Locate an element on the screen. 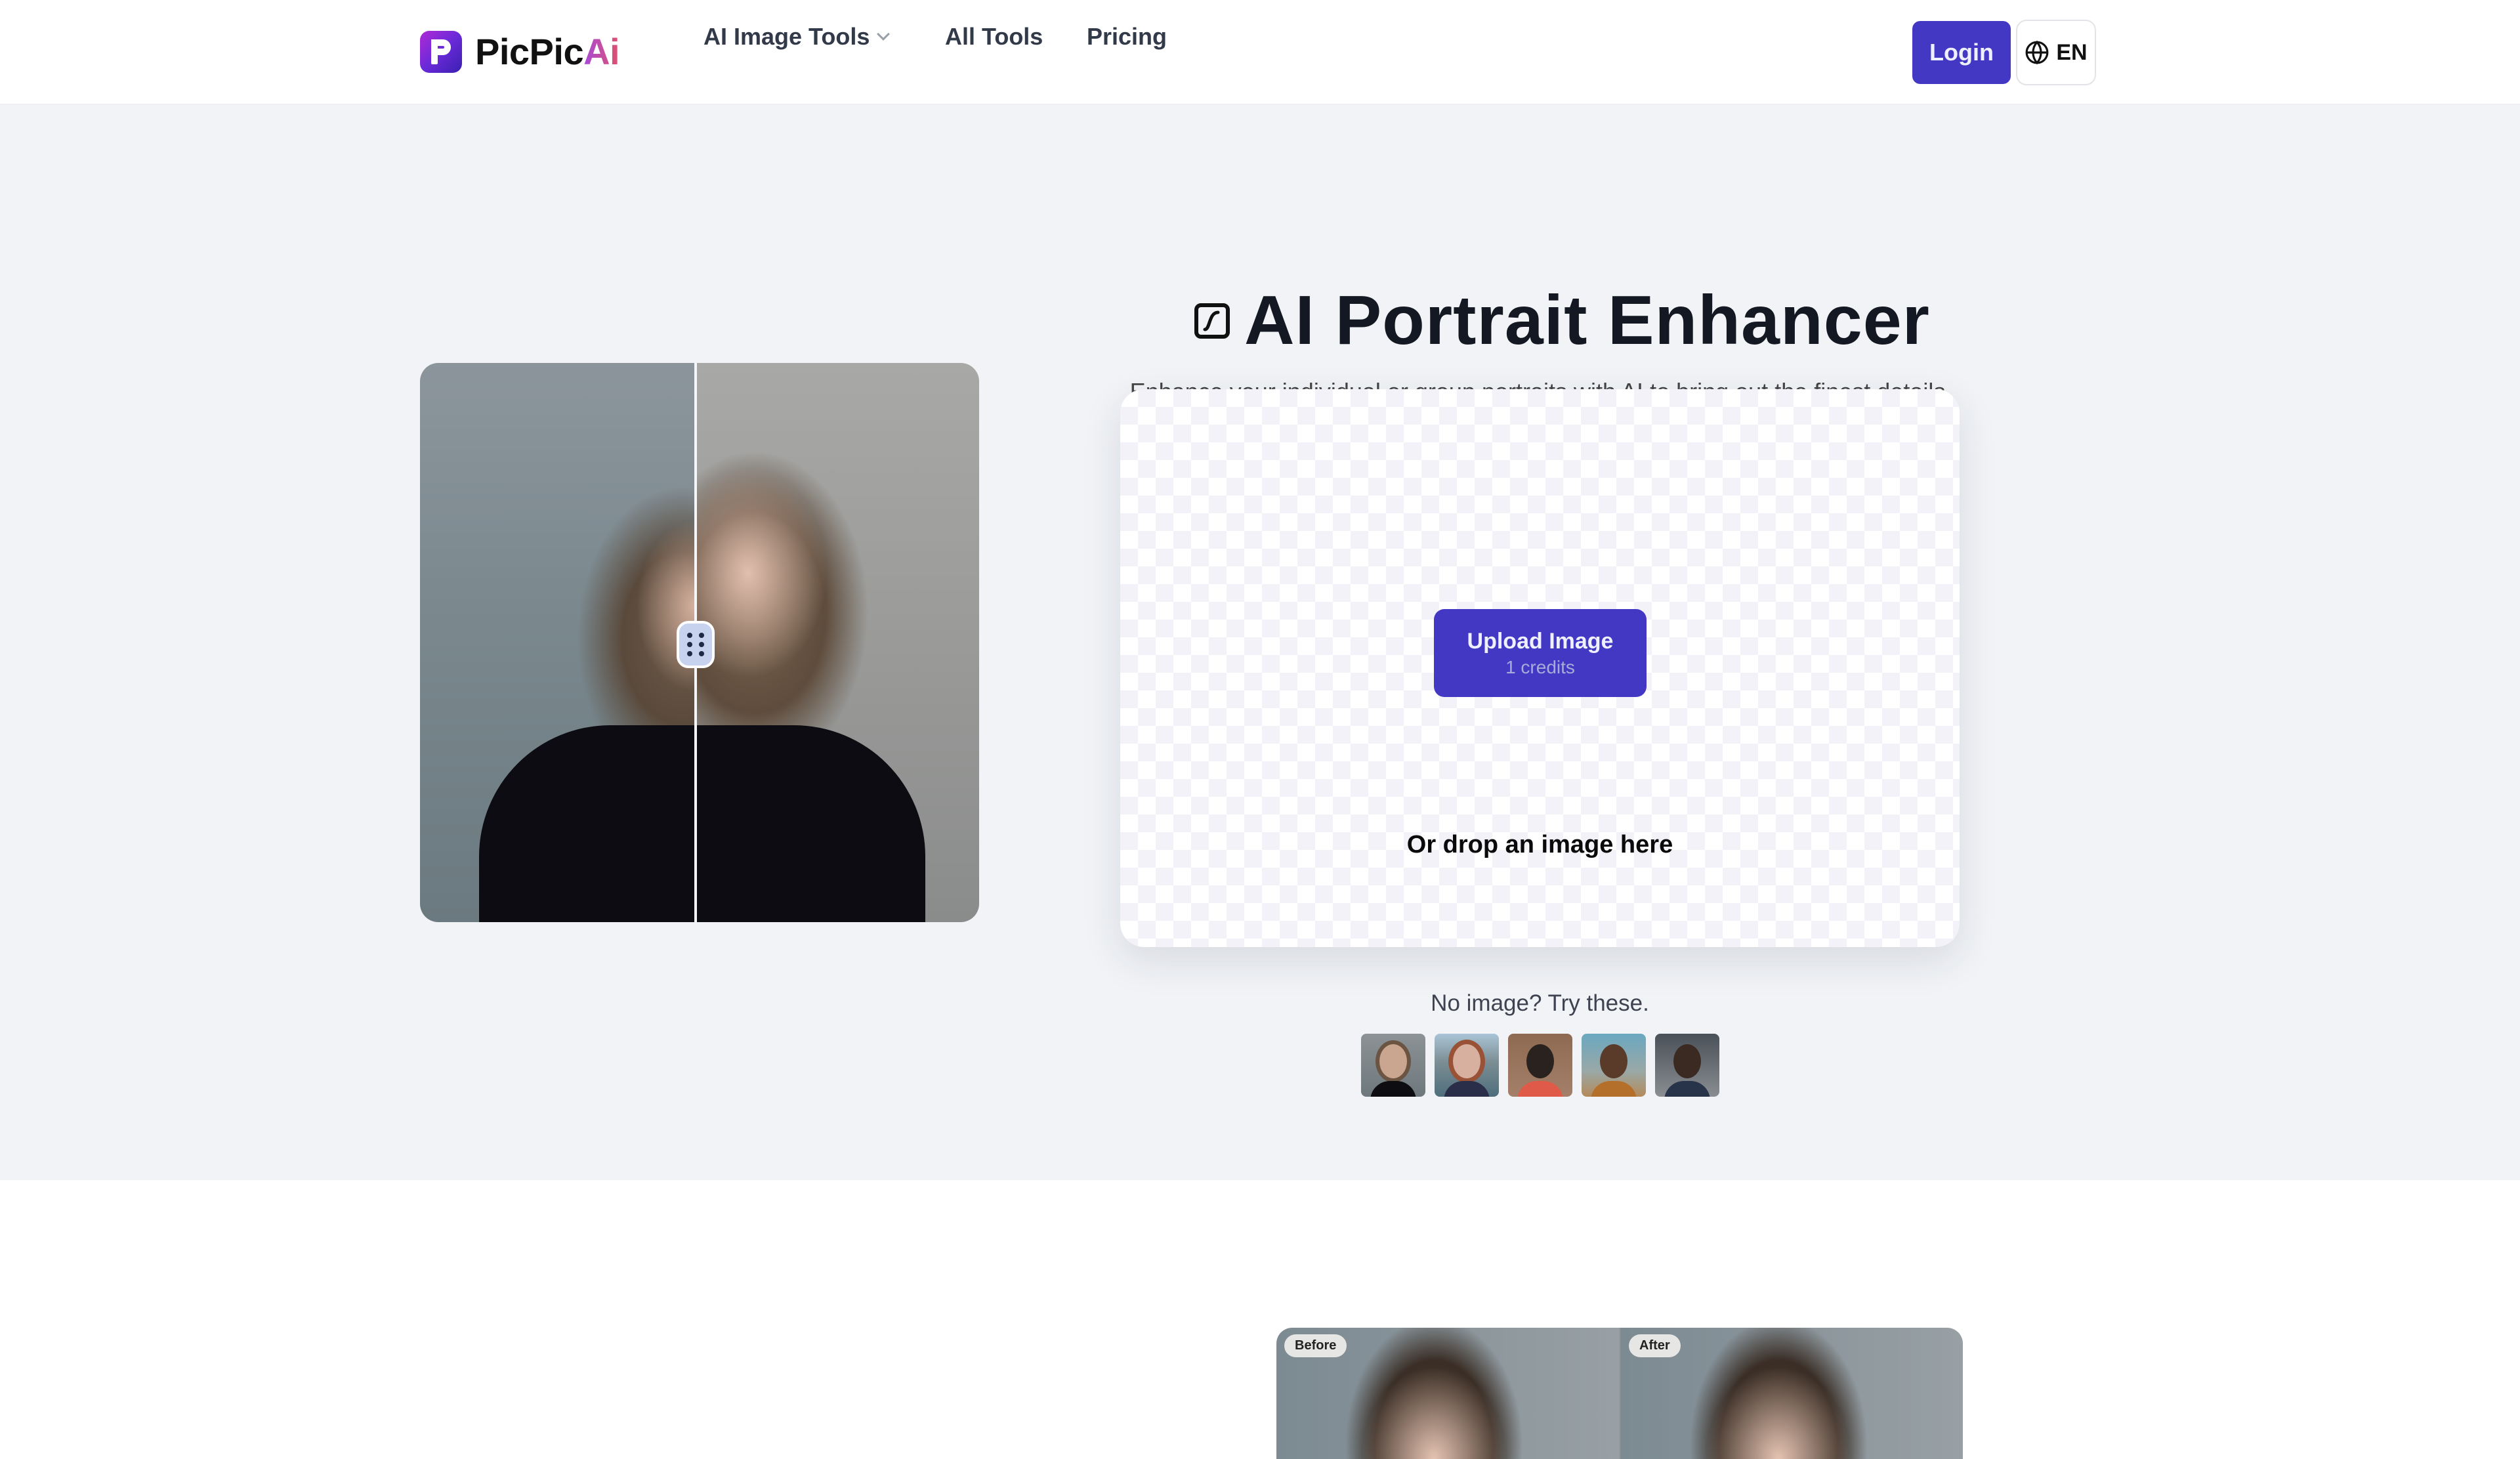 The image size is (2520, 1459). login-button: Login is located at coordinates (1961, 52).